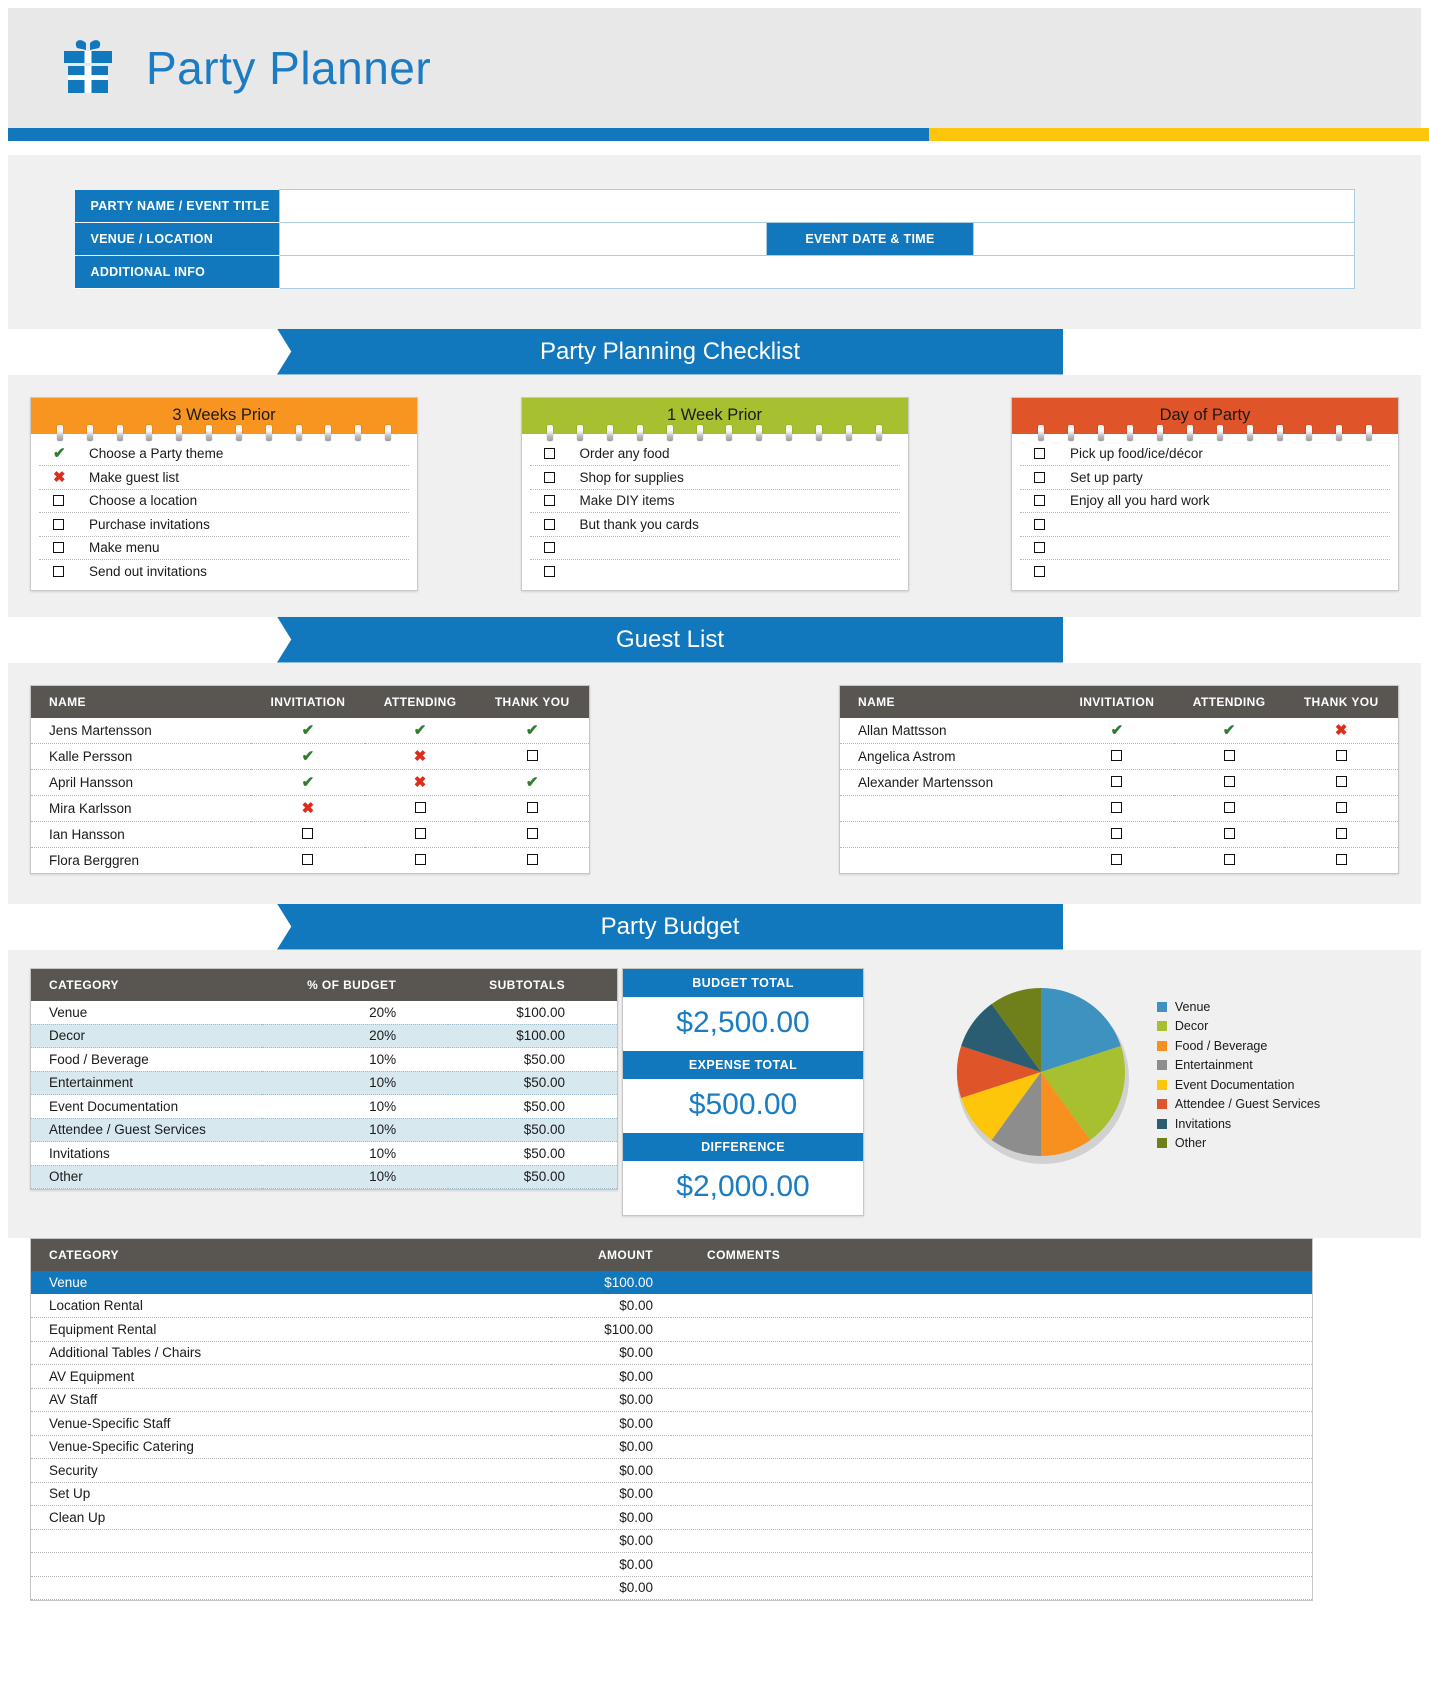  Describe the element at coordinates (1205, 501) in the screenshot. I see `checklist-item: Enjoy all you hard work` at that location.